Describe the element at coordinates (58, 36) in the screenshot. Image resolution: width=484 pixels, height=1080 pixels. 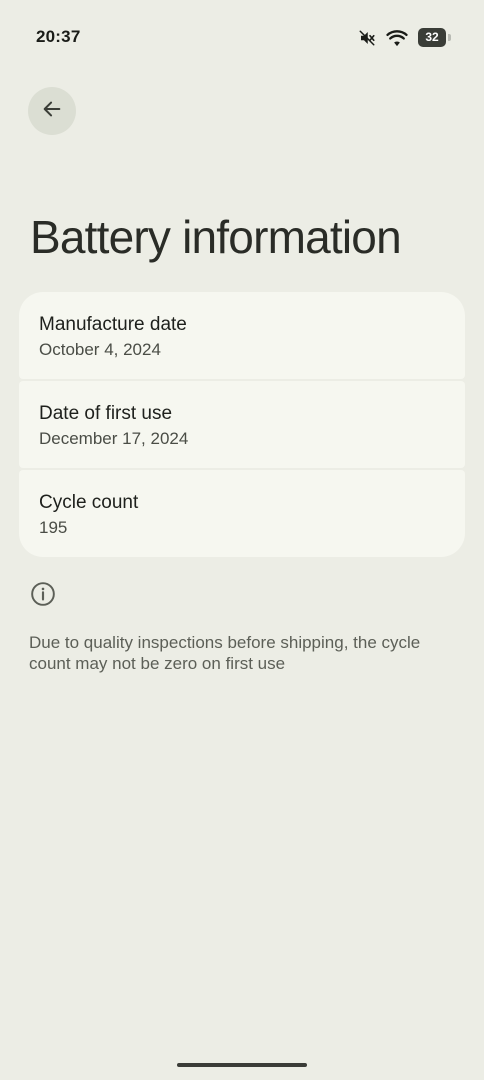
I see `status-time: 20:37` at that location.